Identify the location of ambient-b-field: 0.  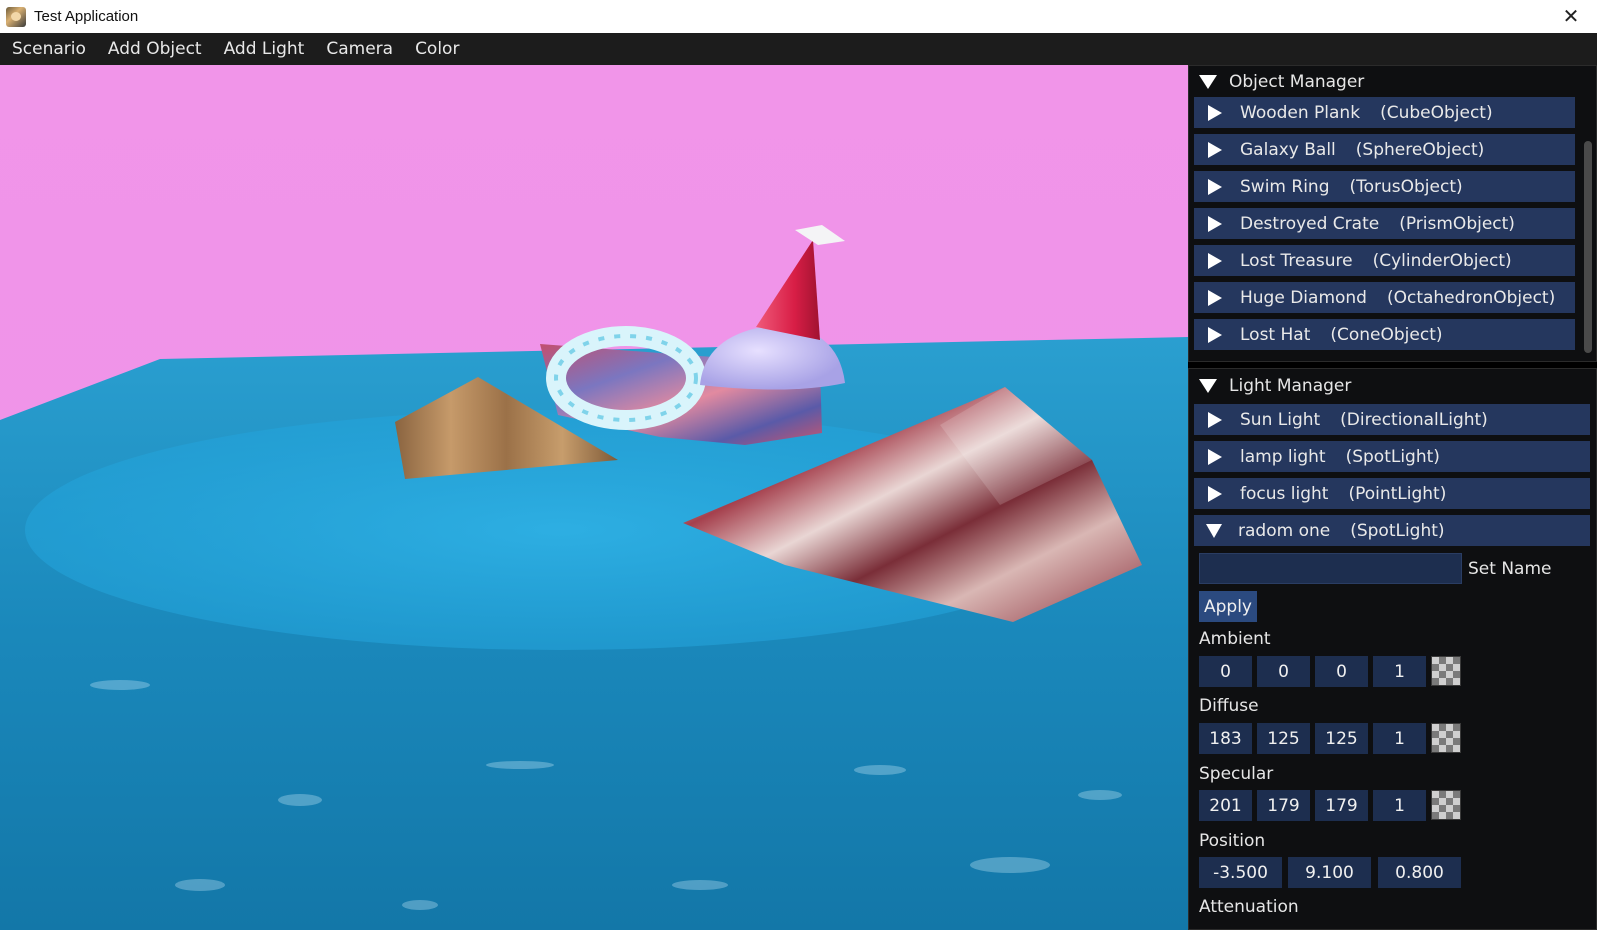
(1341, 671).